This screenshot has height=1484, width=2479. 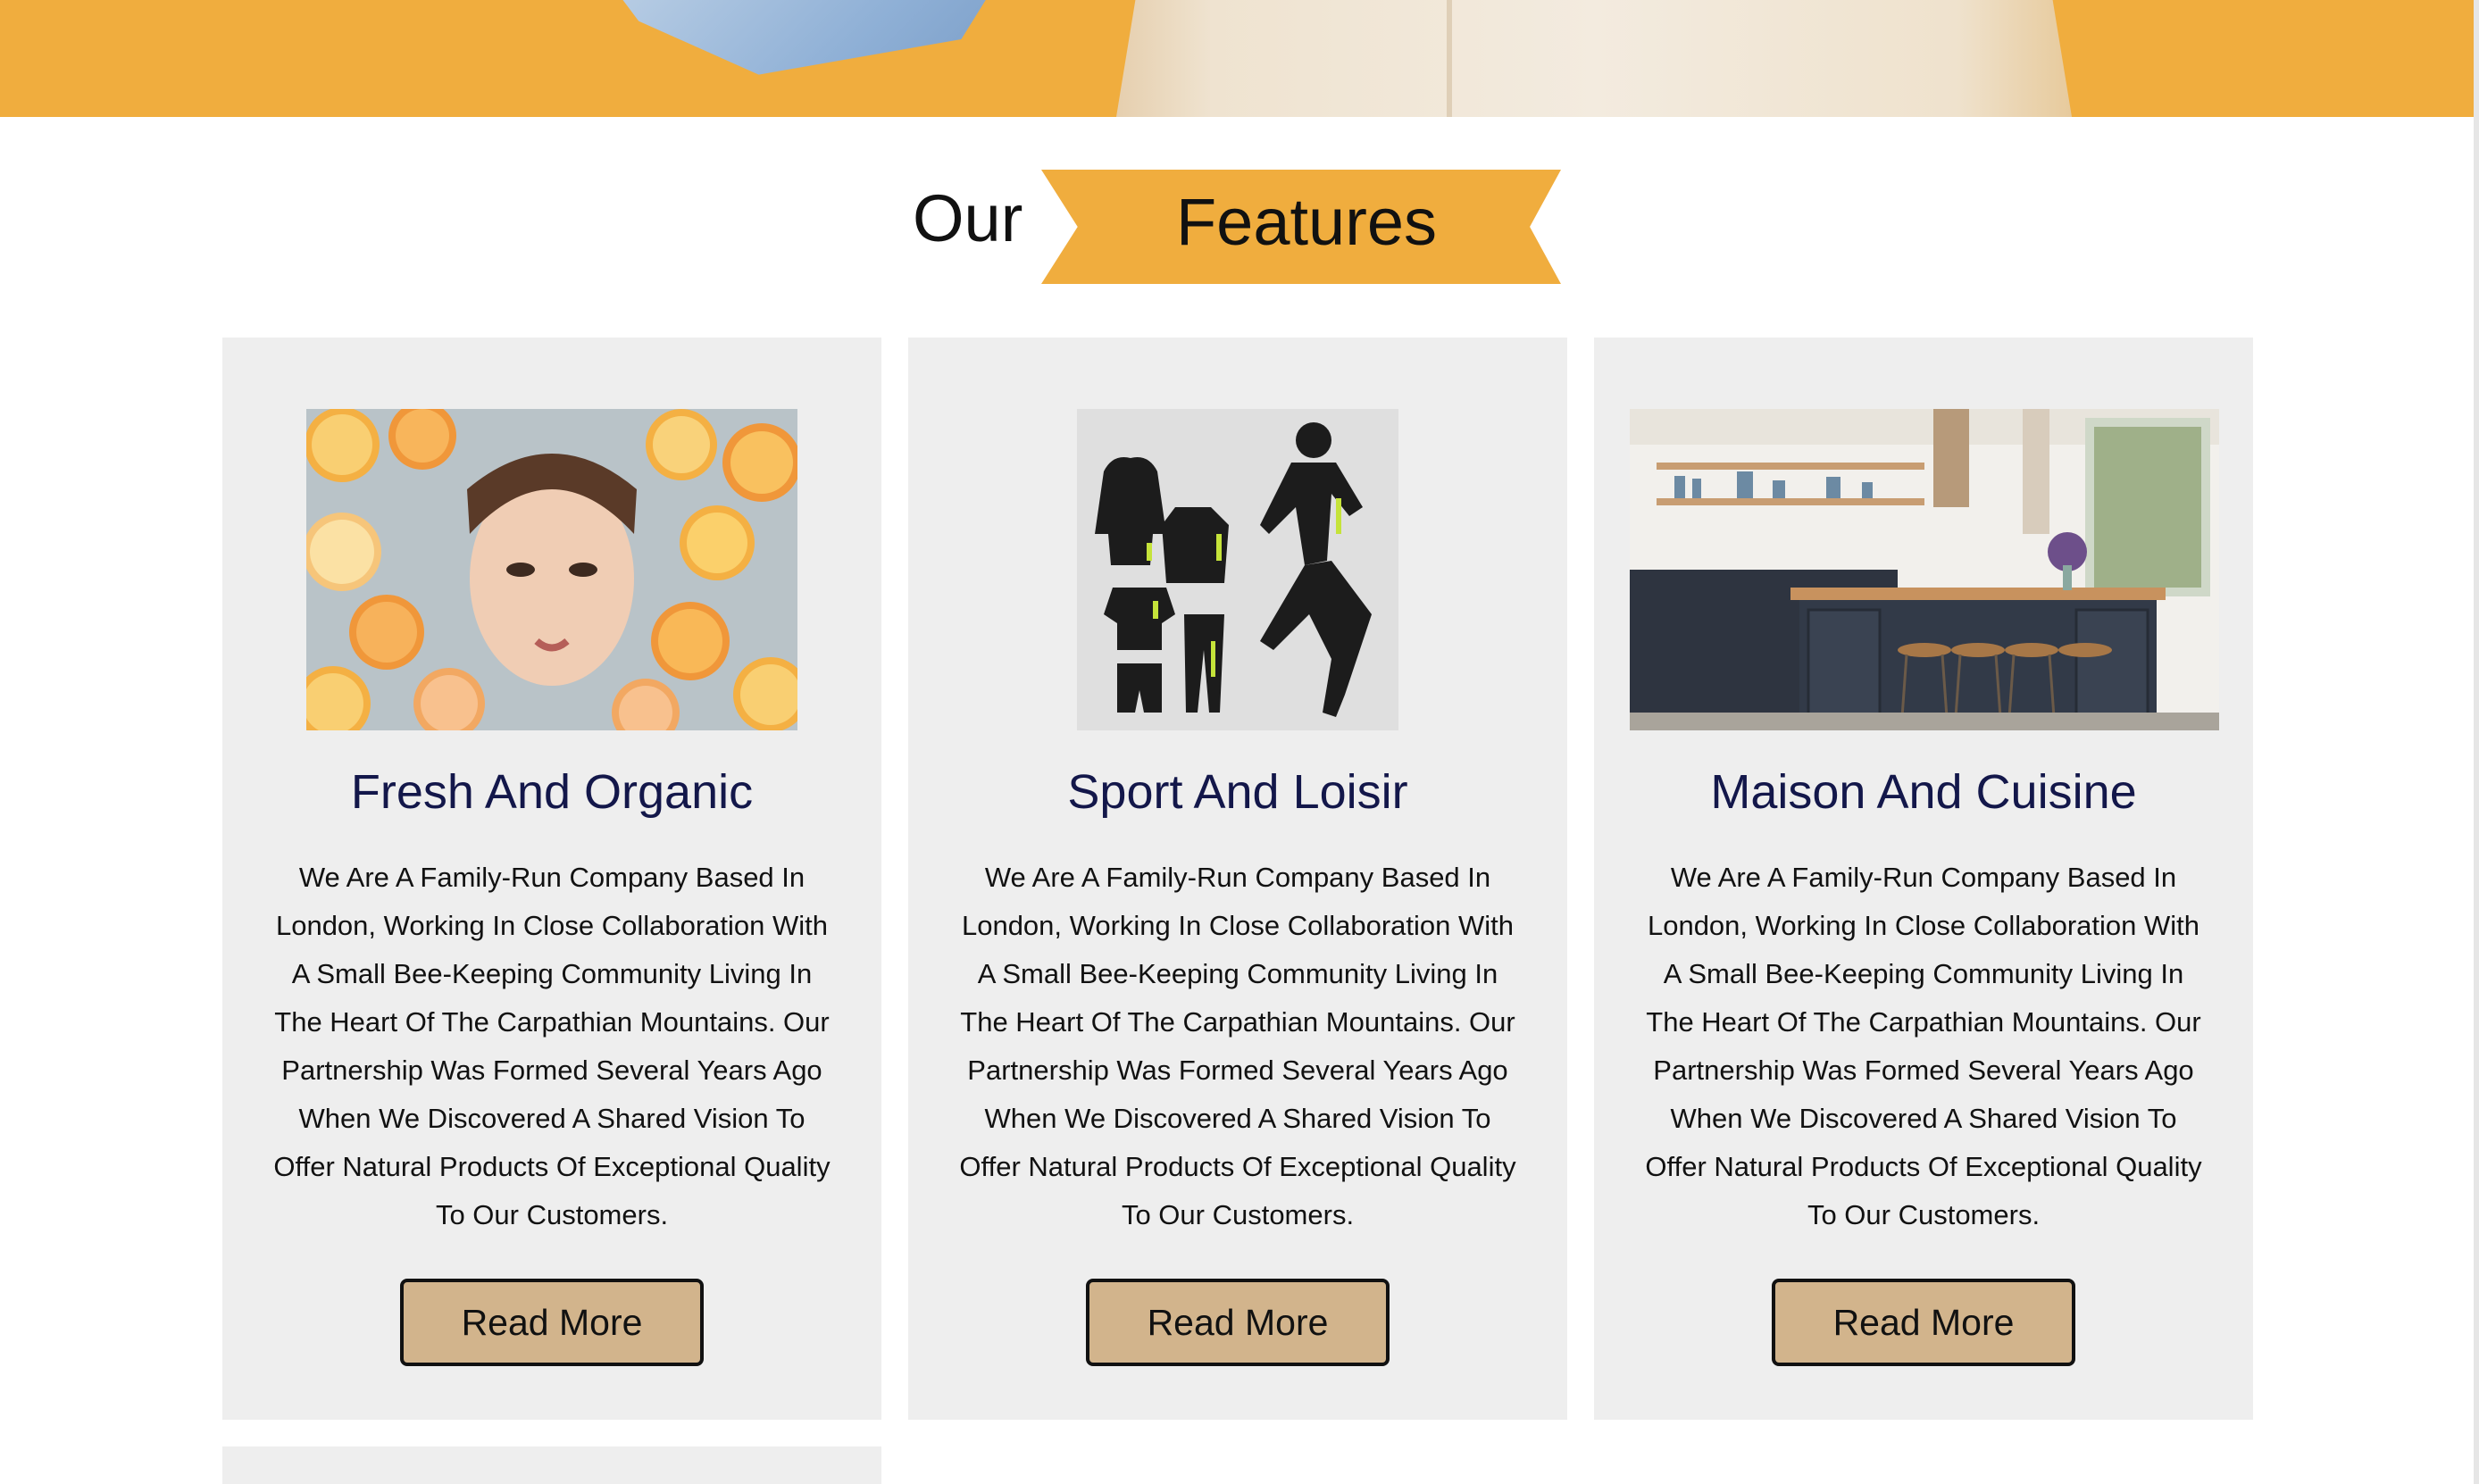 What do you see at coordinates (552, 1465) in the screenshot?
I see `feature-card-next-row` at bounding box center [552, 1465].